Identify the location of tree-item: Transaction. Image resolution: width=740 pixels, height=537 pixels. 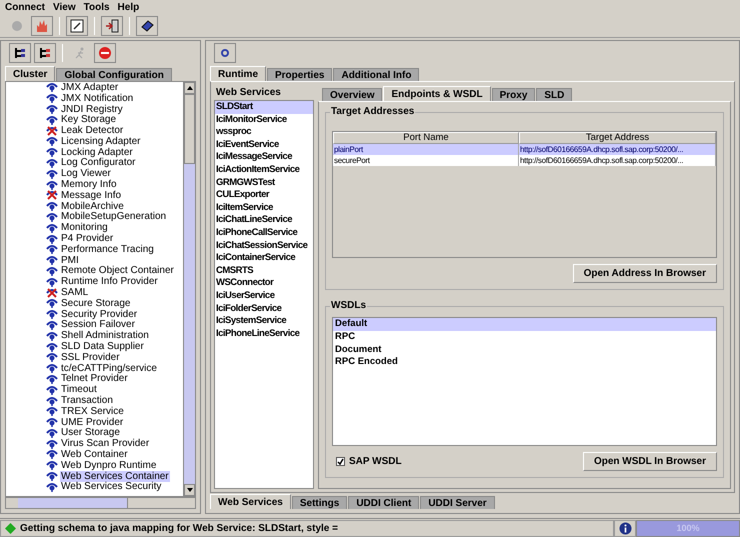
(87, 400).